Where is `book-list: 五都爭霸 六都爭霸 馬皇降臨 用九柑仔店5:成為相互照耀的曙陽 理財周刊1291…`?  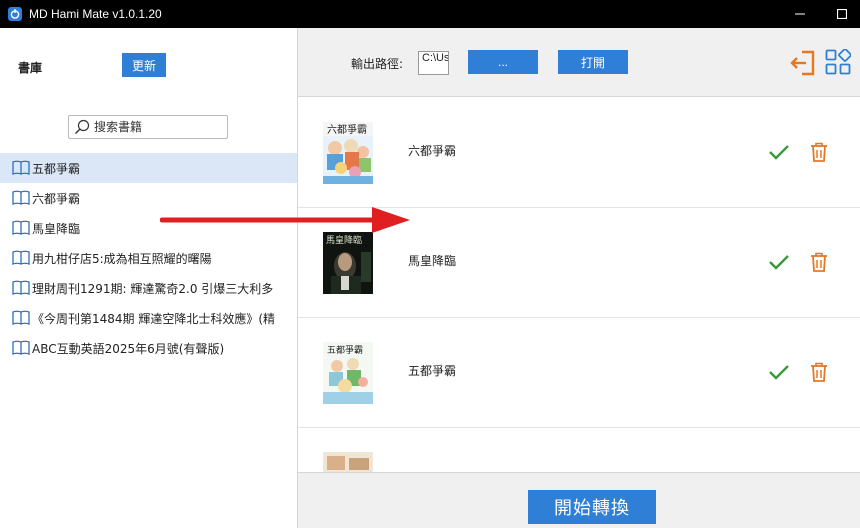 book-list: 五都爭霸 六都爭霸 馬皇降臨 用九柑仔店5:成為相互照耀的曙陽 理財周刊1291… is located at coordinates (148, 258).